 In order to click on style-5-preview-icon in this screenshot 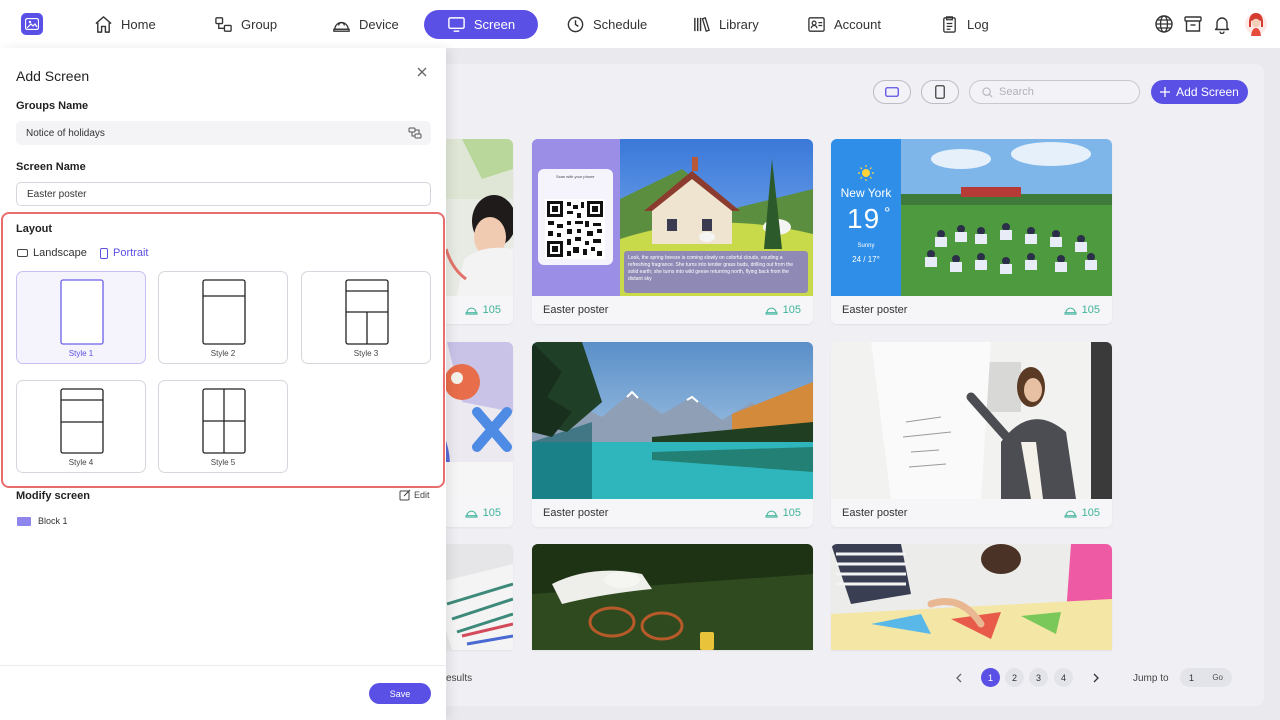, I will do `click(224, 421)`.